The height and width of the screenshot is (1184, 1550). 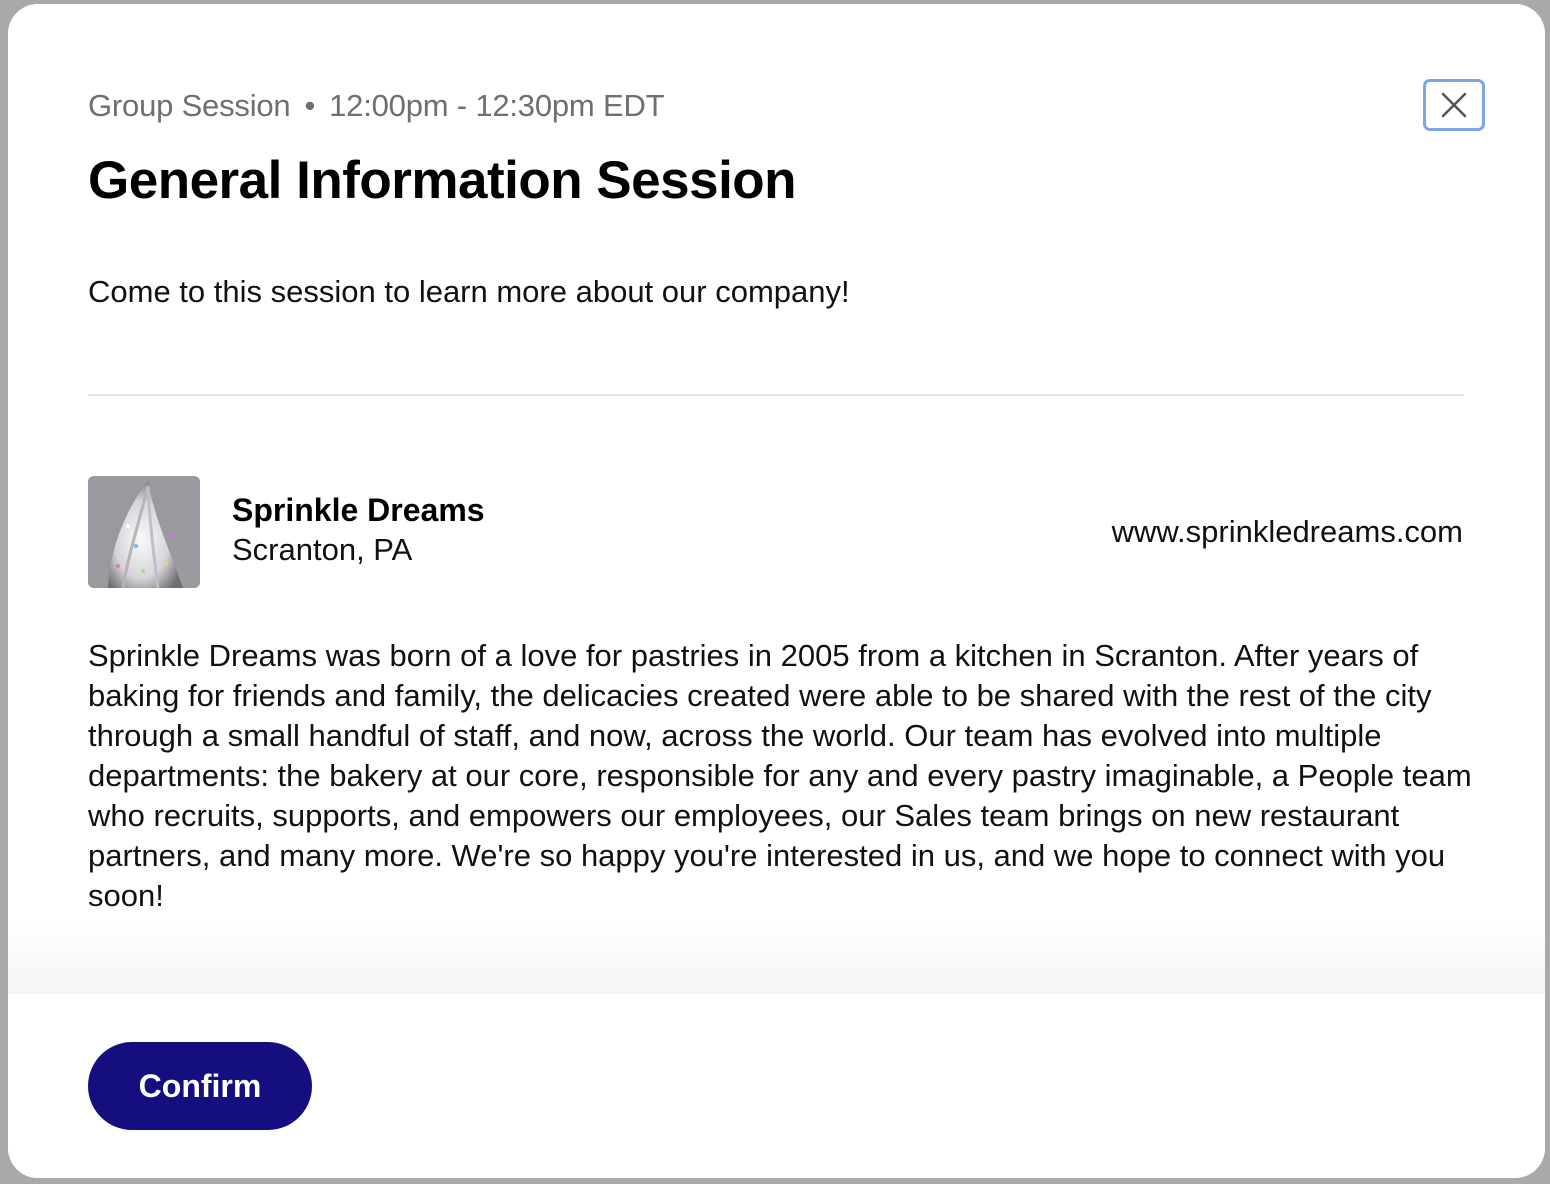 What do you see at coordinates (776, 395) in the screenshot?
I see `divider` at bounding box center [776, 395].